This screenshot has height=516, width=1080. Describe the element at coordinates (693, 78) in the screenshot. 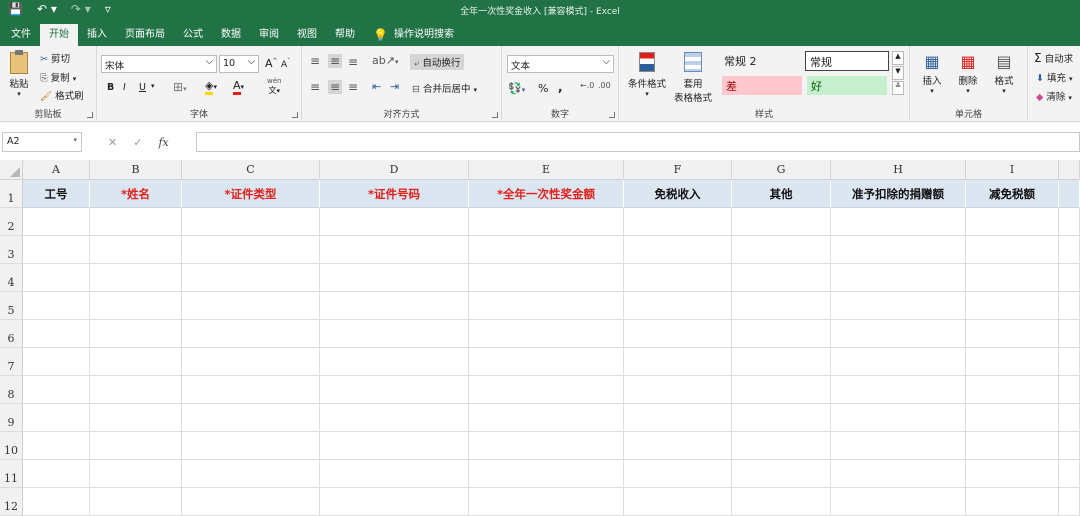

I see `format-as-table-button: 套用 表格格式` at that location.